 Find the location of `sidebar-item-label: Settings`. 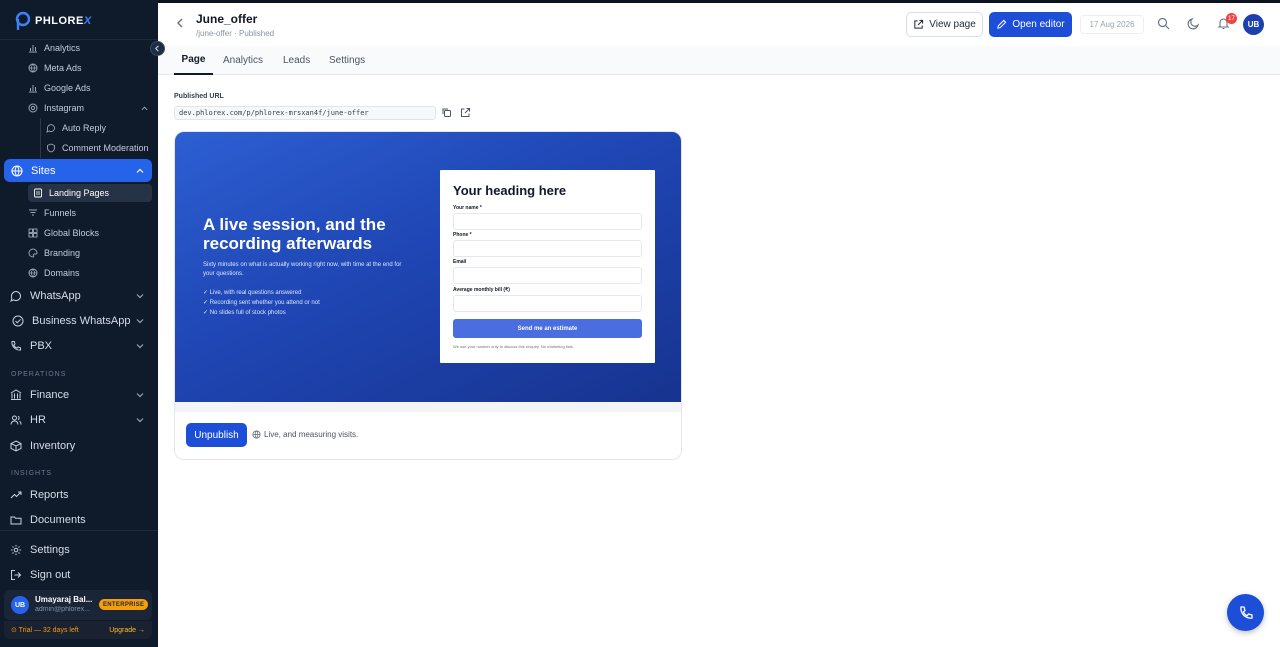

sidebar-item-label: Settings is located at coordinates (50, 550).